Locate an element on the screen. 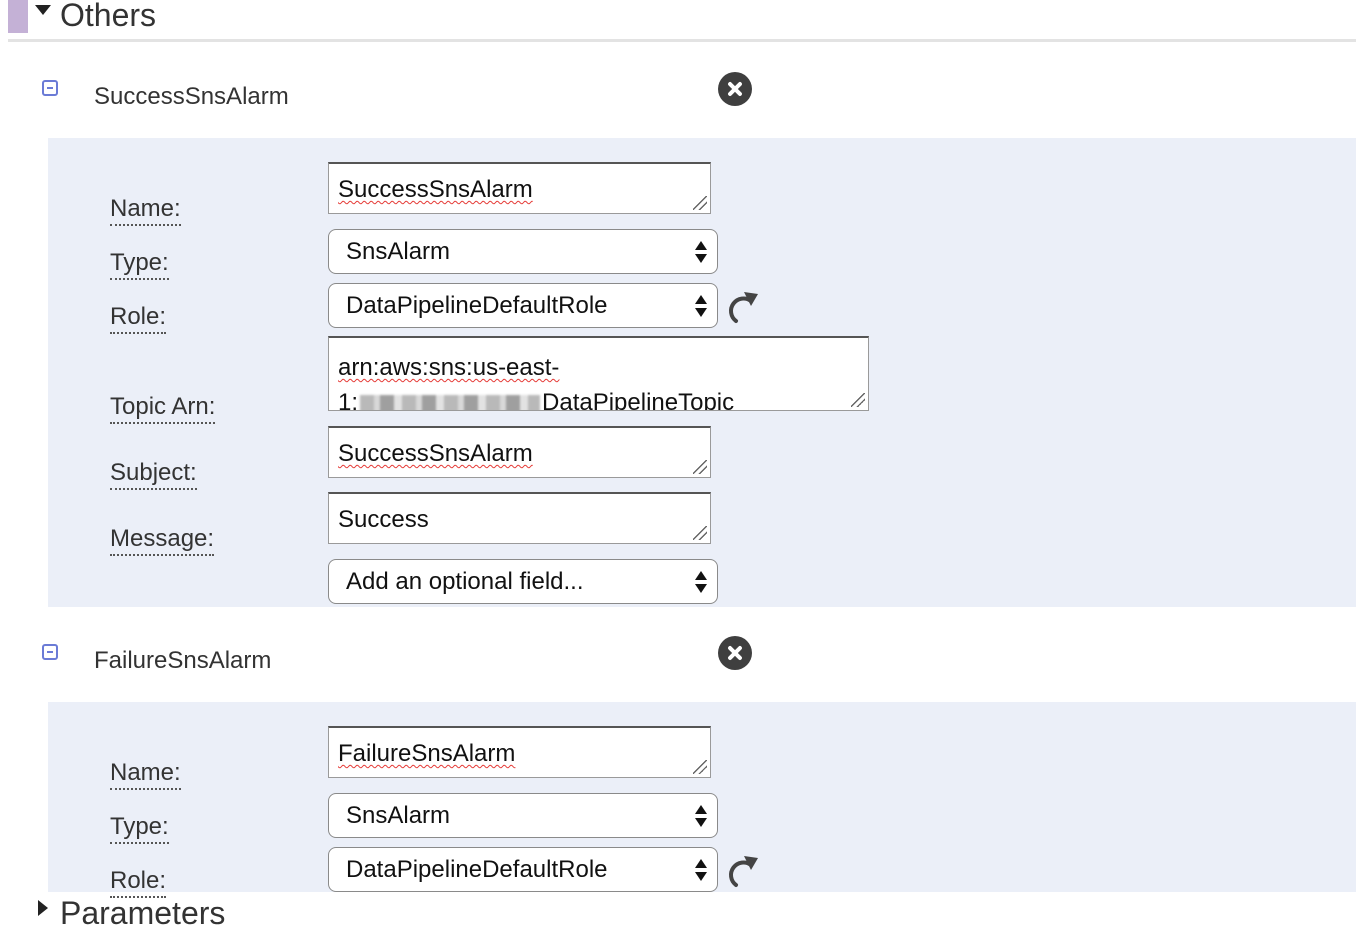 The image size is (1356, 931). label-topic-arn: Topic Arn: is located at coordinates (163, 409).